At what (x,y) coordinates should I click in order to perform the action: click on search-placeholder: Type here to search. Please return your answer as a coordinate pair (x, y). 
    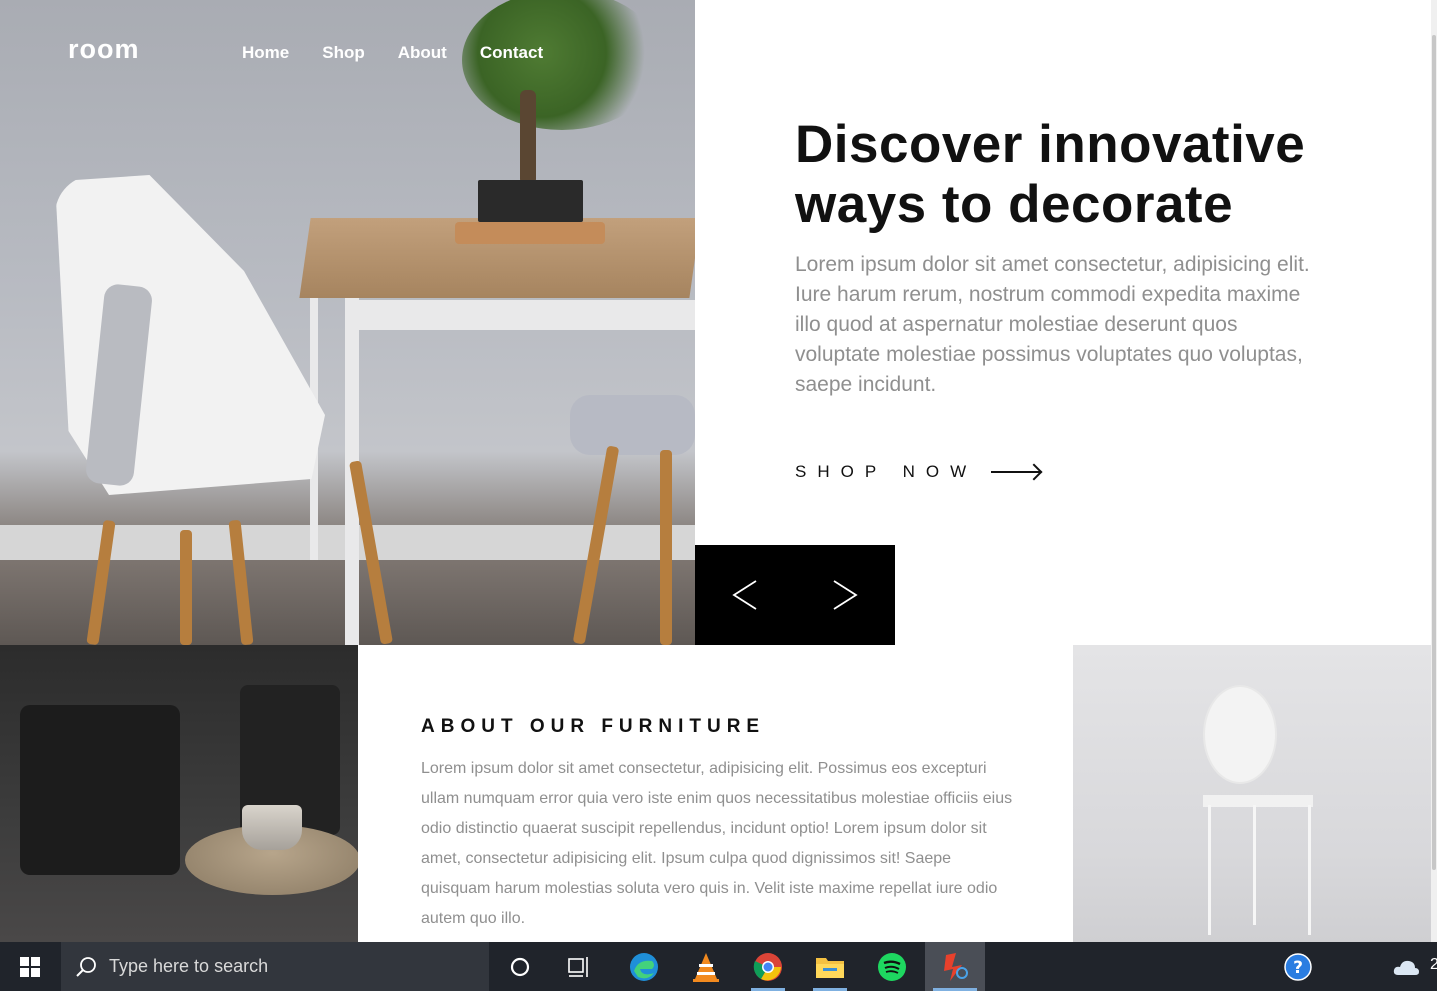
    Looking at the image, I should click on (189, 966).